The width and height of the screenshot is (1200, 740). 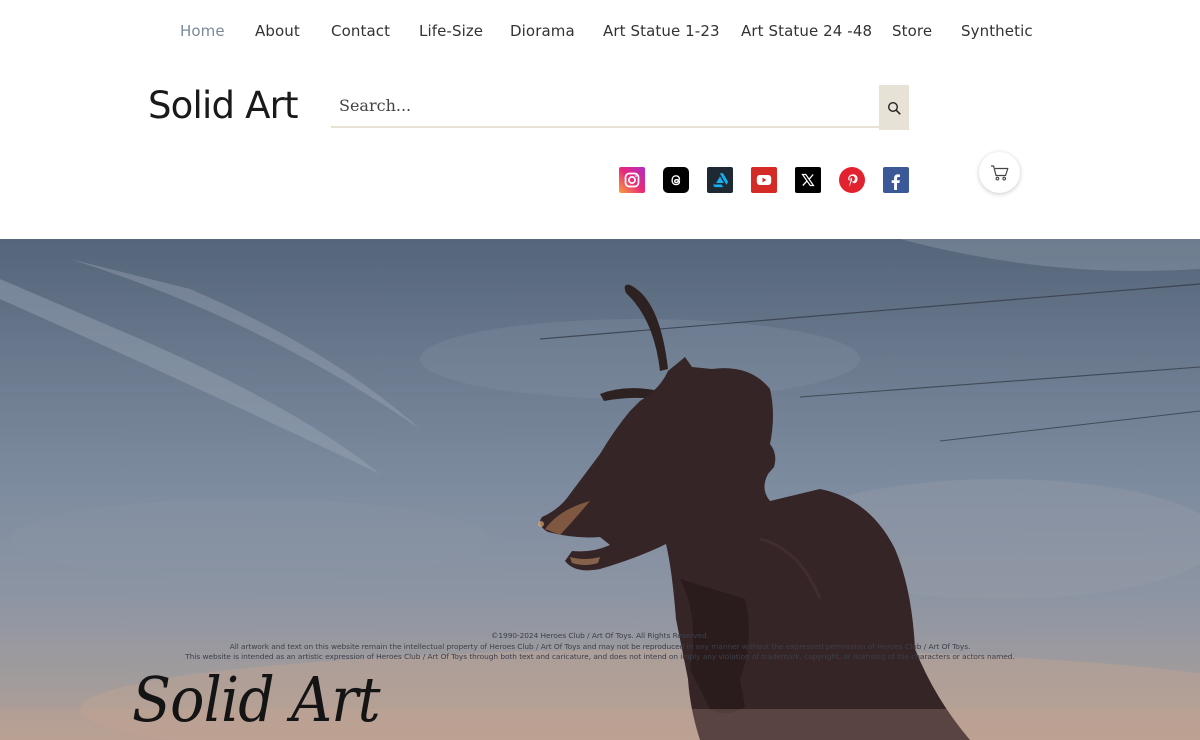 I want to click on instagram-icon, so click(x=632, y=180).